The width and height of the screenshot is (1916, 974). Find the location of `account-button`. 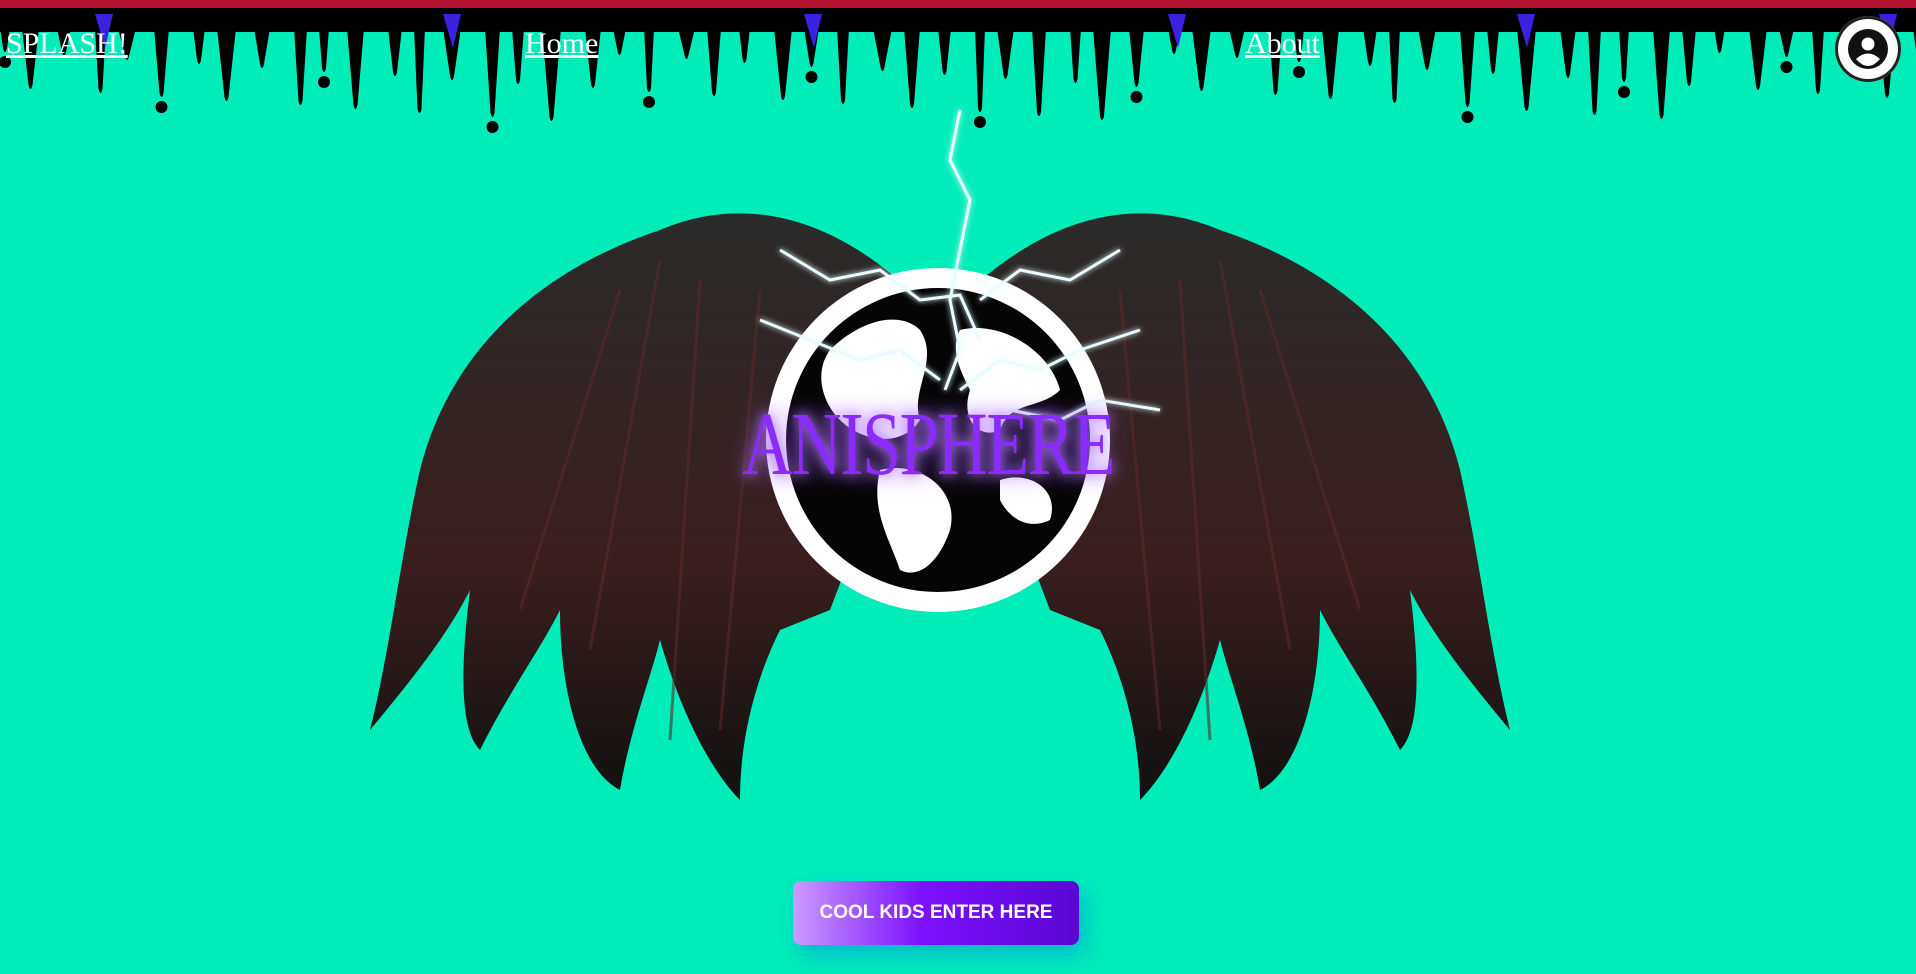

account-button is located at coordinates (1868, 49).